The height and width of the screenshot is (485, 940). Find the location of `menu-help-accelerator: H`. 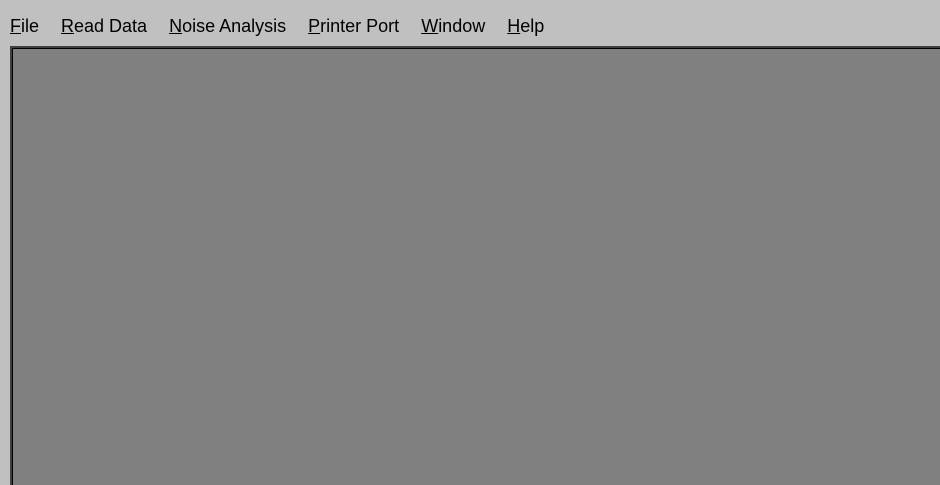

menu-help-accelerator: H is located at coordinates (514, 26).